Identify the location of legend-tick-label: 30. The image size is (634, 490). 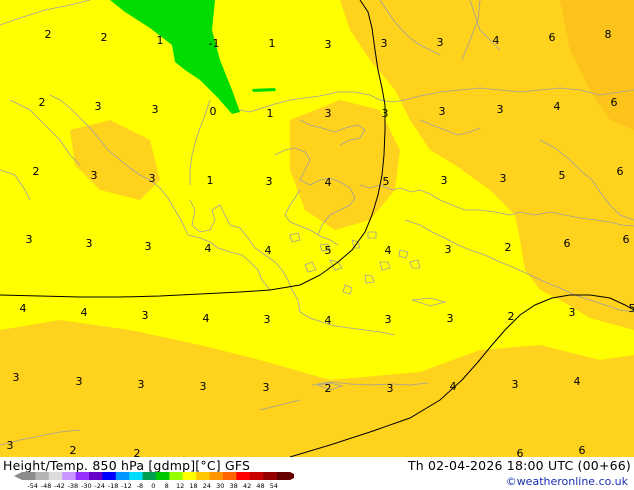
(220, 486).